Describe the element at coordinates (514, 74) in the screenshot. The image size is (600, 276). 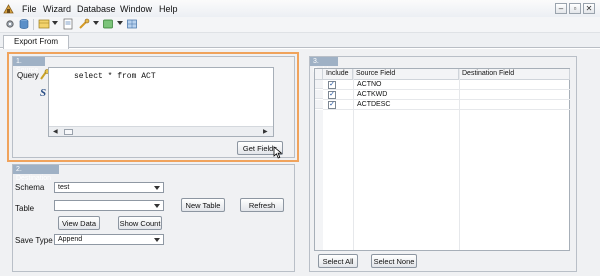
I see `column-header-destination-field: Destination Field` at that location.